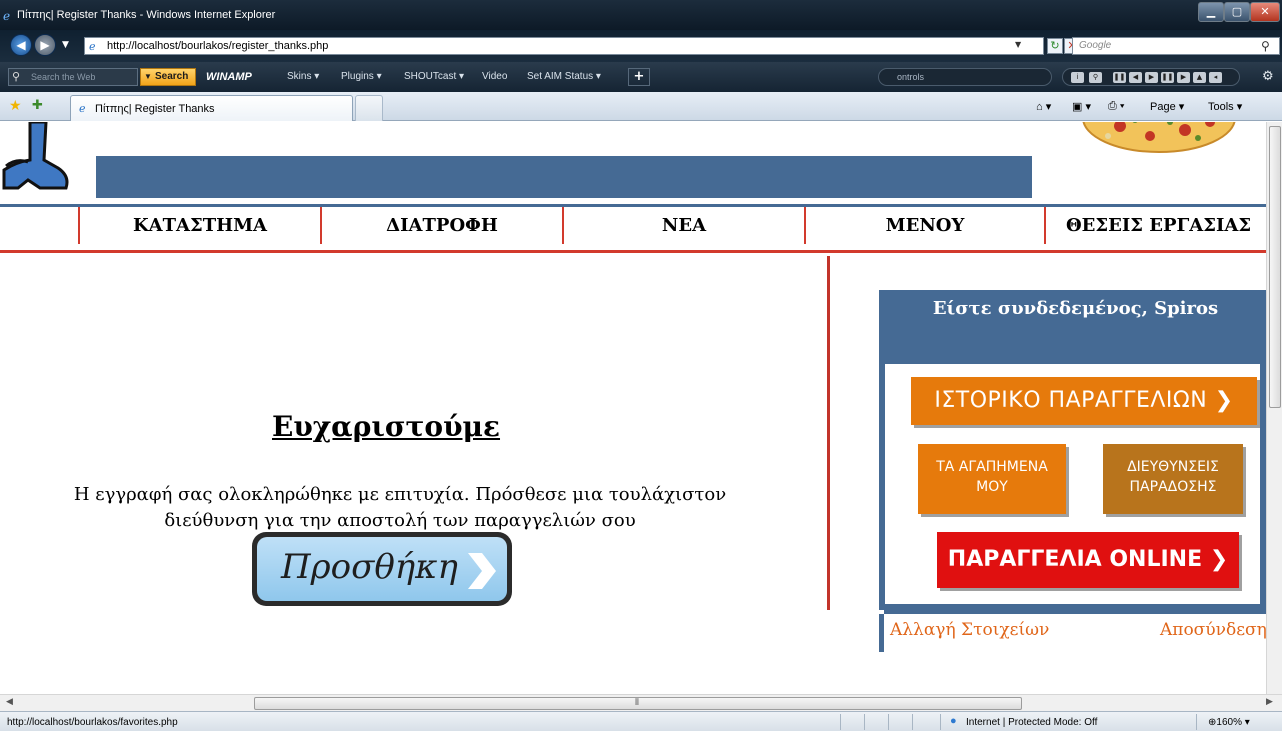  Describe the element at coordinates (63, 77) in the screenshot. I see `web-search-placeholder: Search the Web` at that location.